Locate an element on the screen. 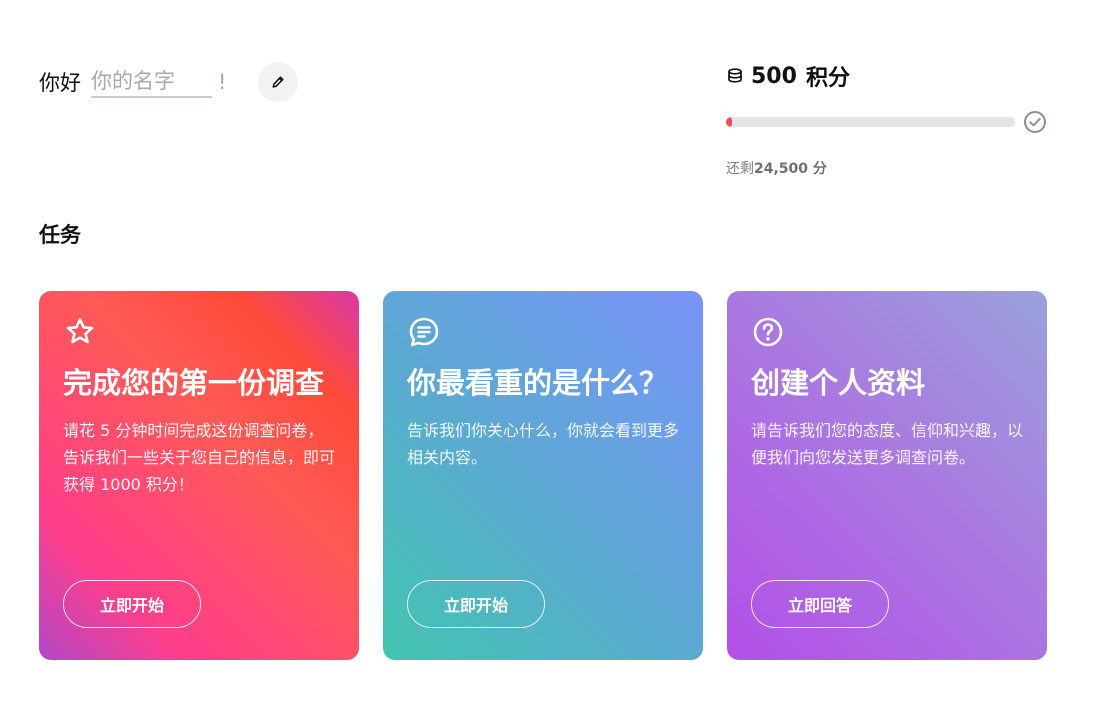 This screenshot has width=1095, height=715. points-value: 500 is located at coordinates (774, 76).